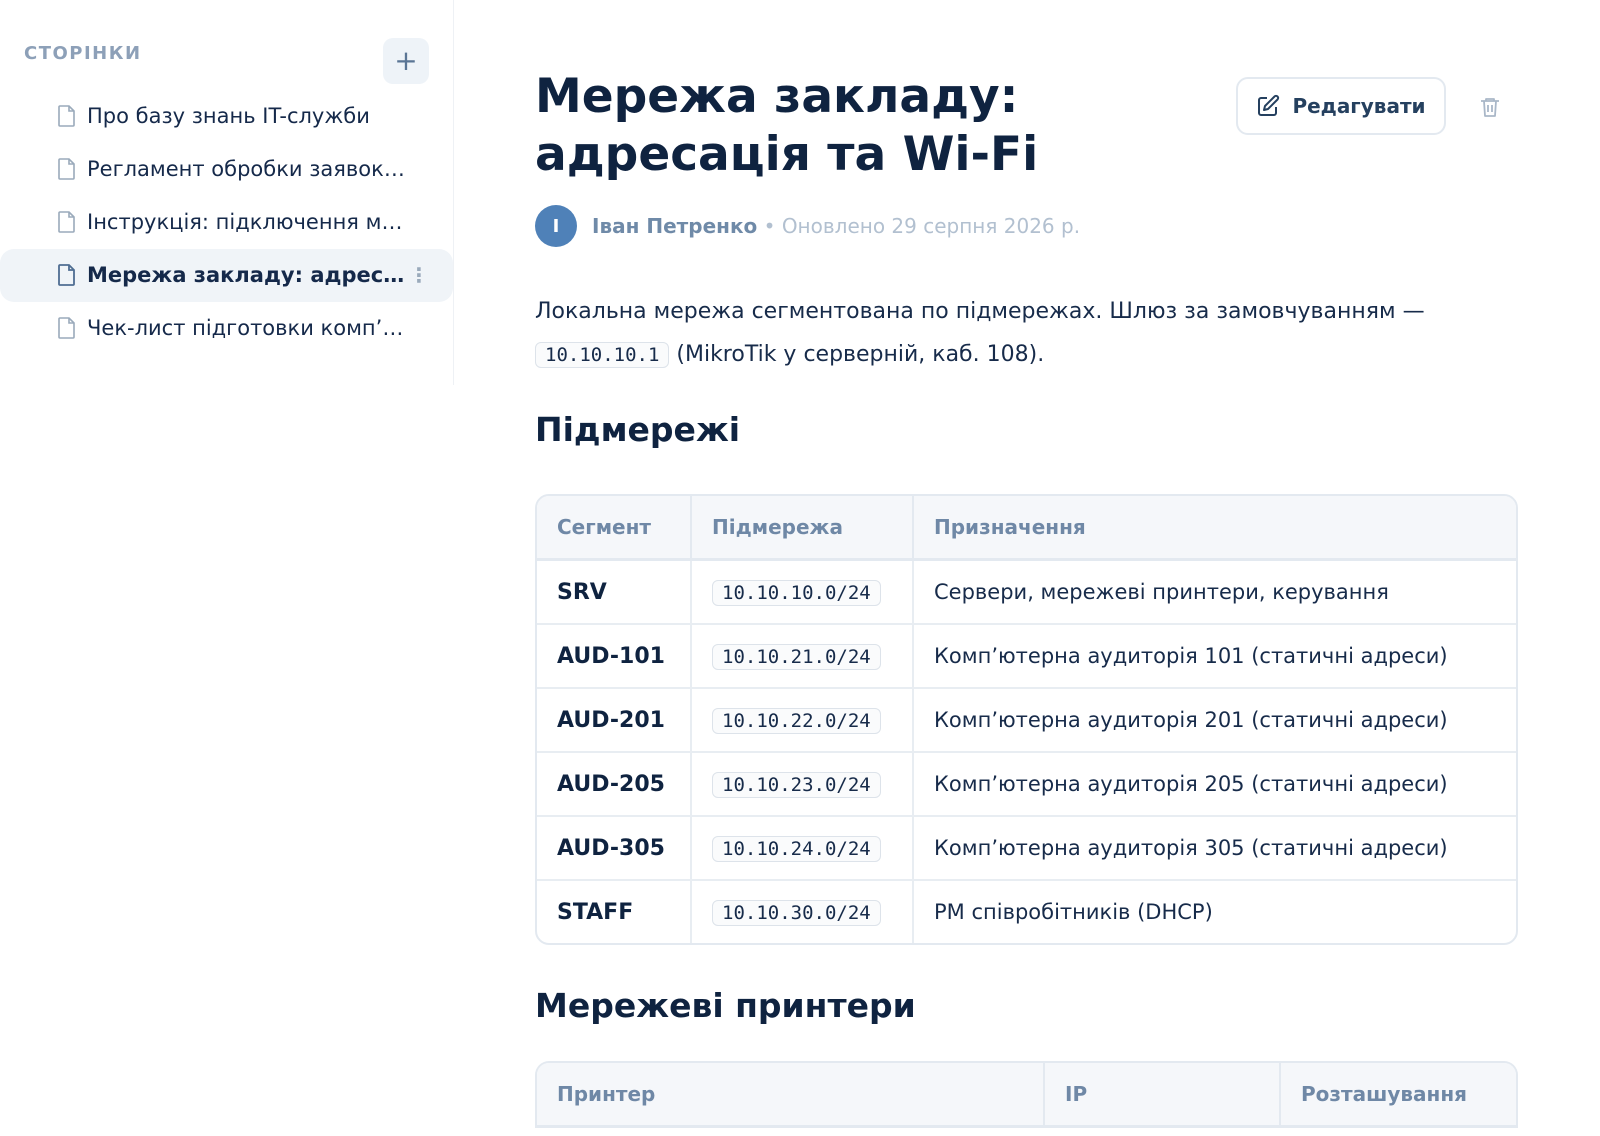 This screenshot has width=1600, height=1136. What do you see at coordinates (226, 62) in the screenshot?
I see `sidebar-header: СТОРІНКИ +` at bounding box center [226, 62].